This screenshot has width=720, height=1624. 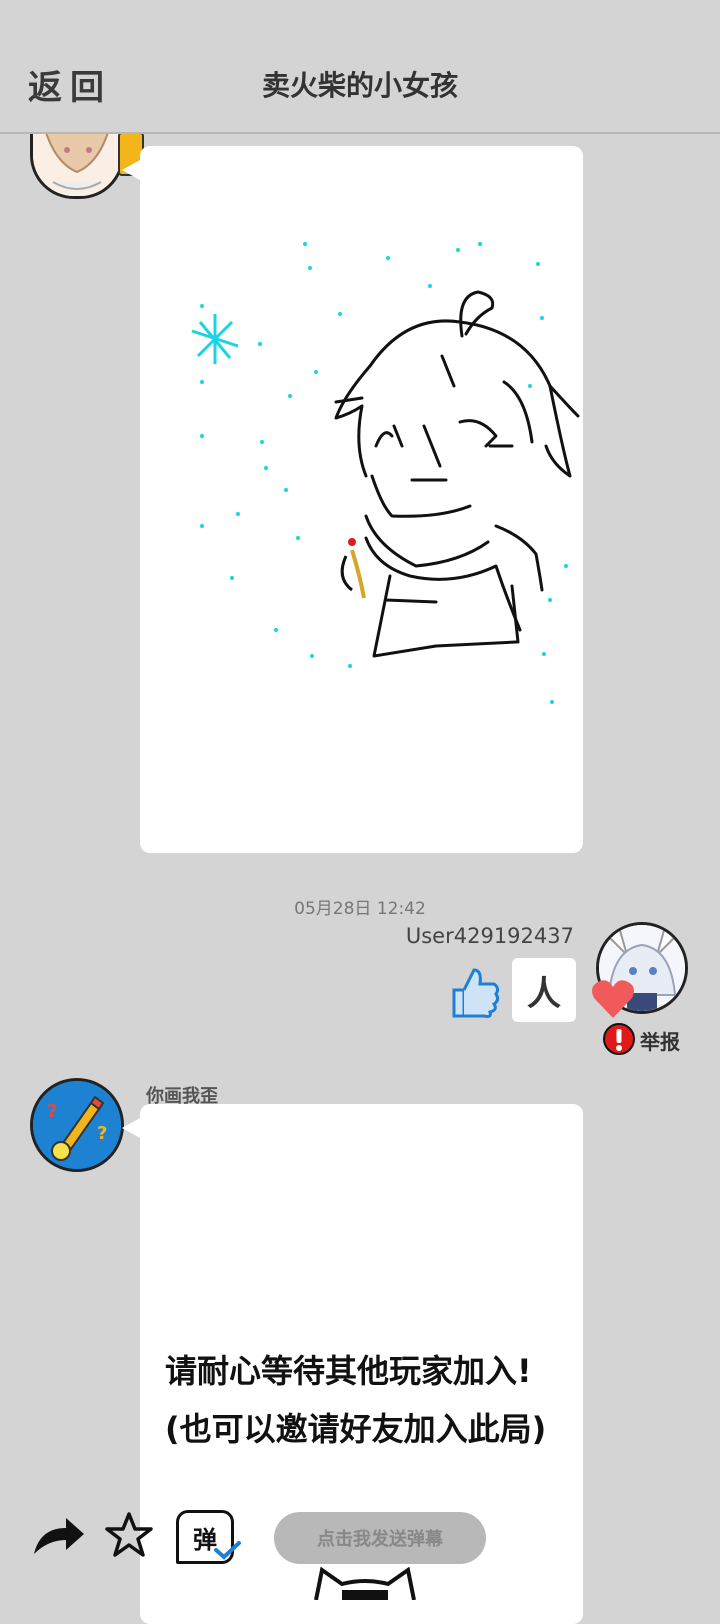 I want to click on share-icon, so click(x=58, y=1536).